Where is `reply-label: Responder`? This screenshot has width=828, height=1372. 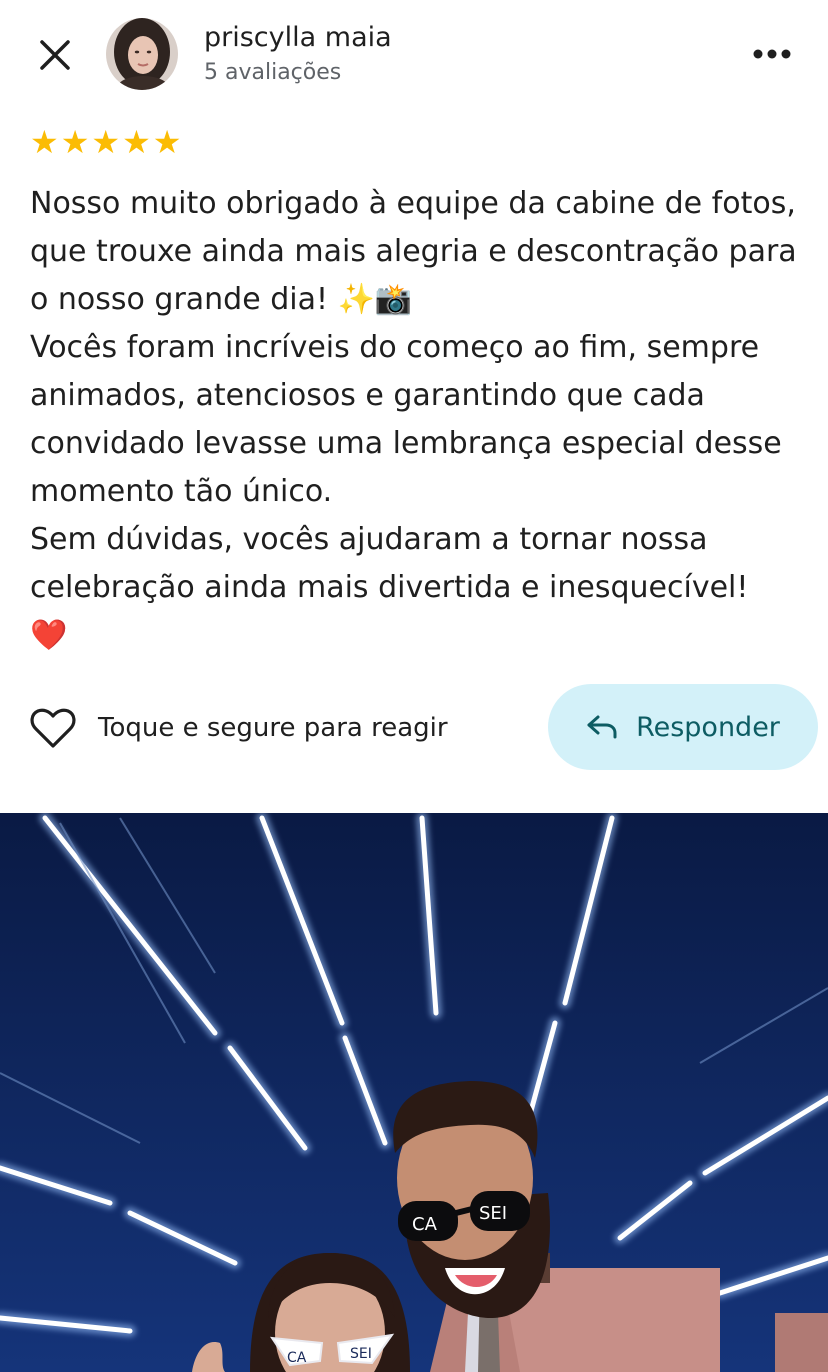 reply-label: Responder is located at coordinates (708, 727).